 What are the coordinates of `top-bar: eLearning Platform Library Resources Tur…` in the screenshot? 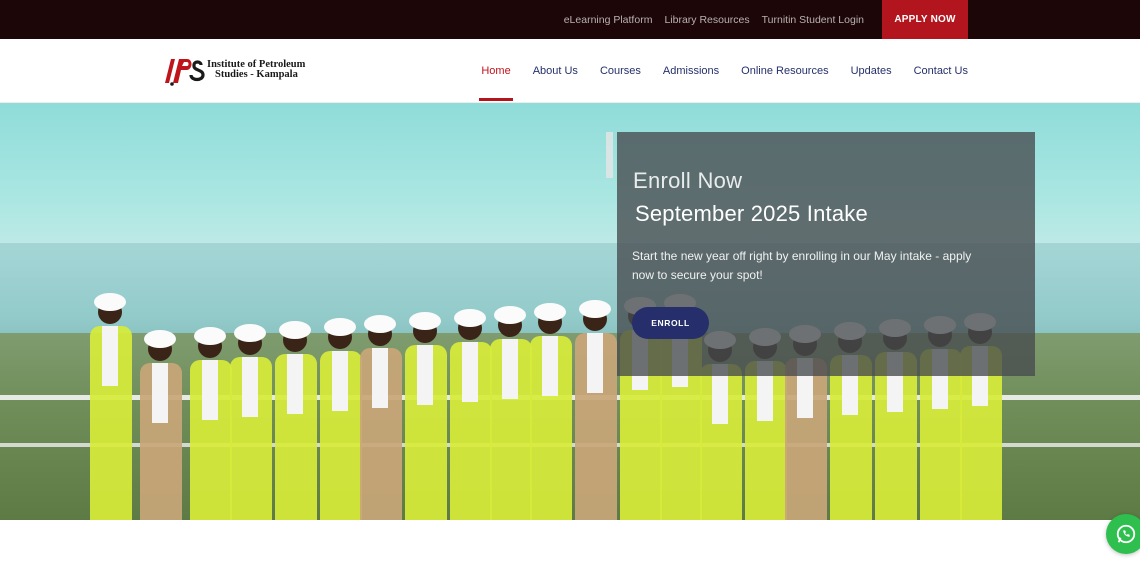 It's located at (570, 19).